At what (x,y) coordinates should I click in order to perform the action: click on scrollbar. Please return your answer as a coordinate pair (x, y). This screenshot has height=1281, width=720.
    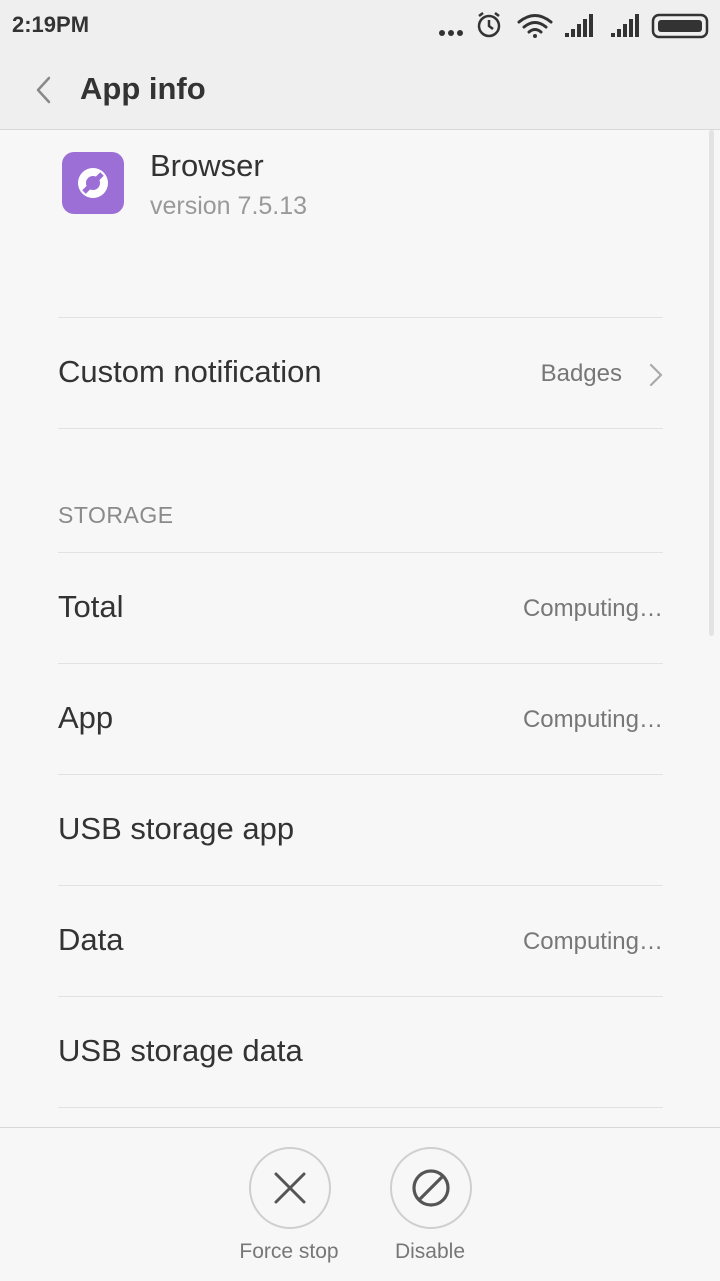
    Looking at the image, I should click on (711, 383).